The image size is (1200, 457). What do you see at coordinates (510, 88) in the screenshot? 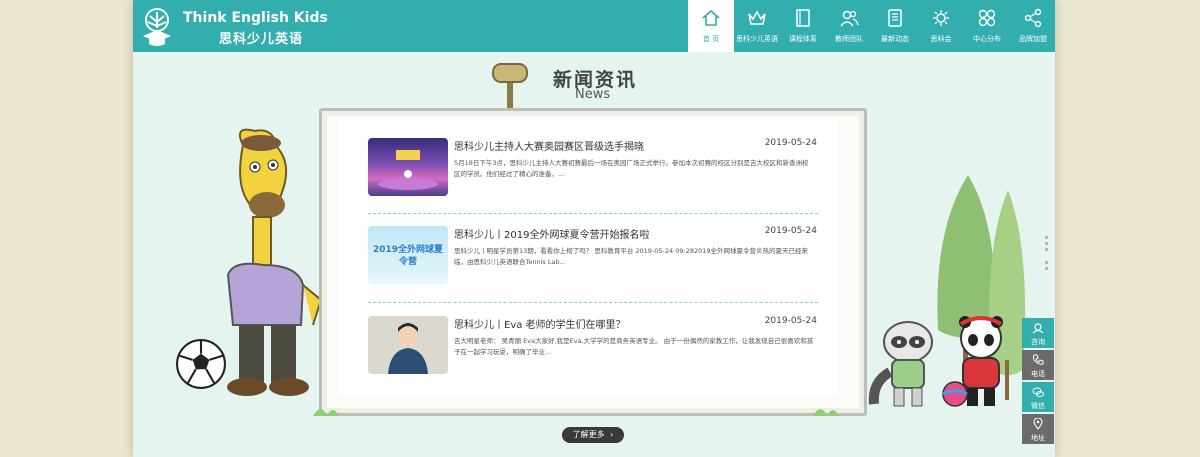
I see `board-post-icon` at bounding box center [510, 88].